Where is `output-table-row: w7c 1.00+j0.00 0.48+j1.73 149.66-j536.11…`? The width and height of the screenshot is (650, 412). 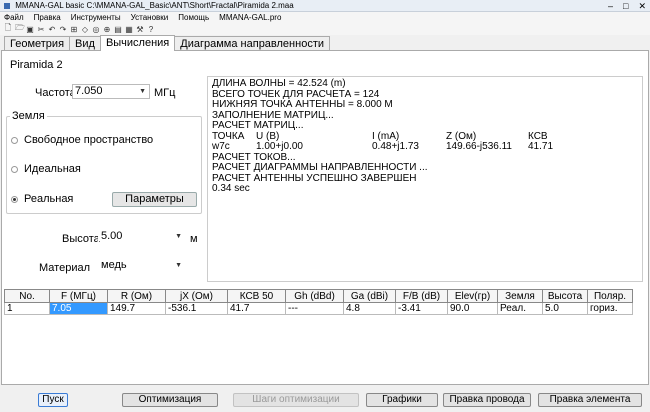
output-table-row: w7c 1.00+j0.00 0.48+j1.73 149.66-j536.11… is located at coordinates (425, 147).